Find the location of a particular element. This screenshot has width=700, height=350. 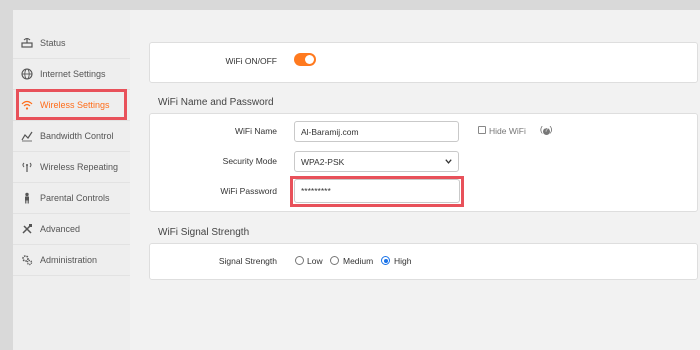

signal-radio-low is located at coordinates (299, 260).